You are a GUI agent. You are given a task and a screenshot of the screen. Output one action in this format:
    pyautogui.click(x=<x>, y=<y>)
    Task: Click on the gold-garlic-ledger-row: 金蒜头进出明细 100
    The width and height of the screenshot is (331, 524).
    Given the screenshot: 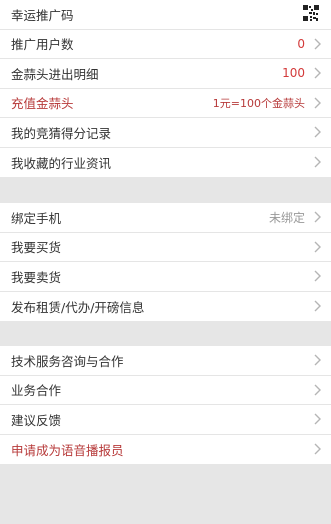 What is the action you would take?
    pyautogui.click(x=165, y=74)
    